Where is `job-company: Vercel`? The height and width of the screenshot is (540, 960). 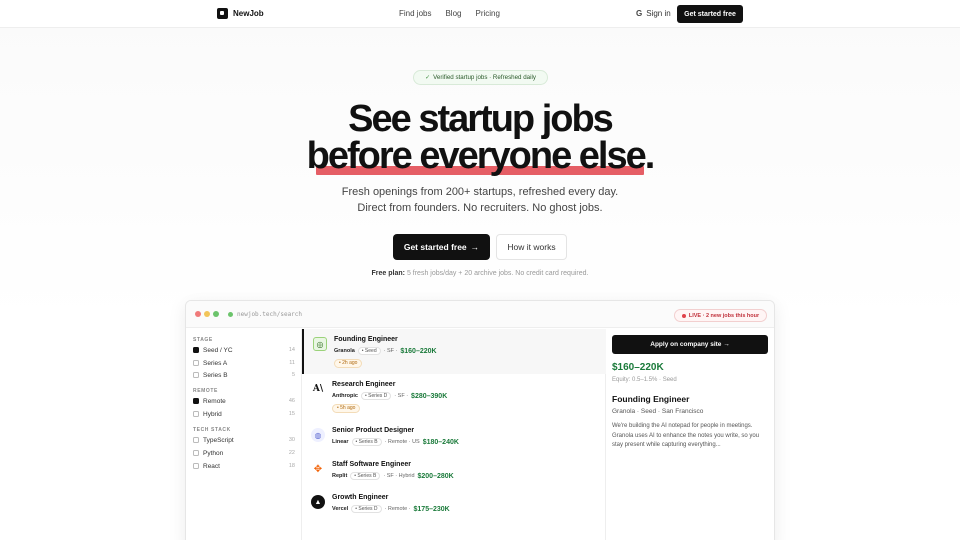 job-company: Vercel is located at coordinates (340, 509).